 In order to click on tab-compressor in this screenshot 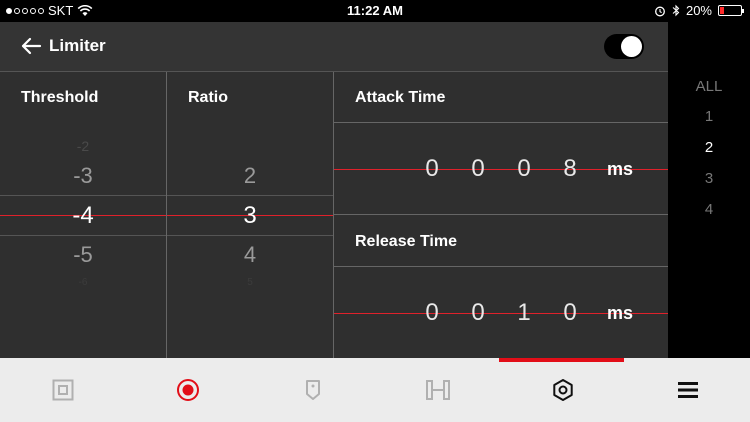, I will do `click(437, 390)`.